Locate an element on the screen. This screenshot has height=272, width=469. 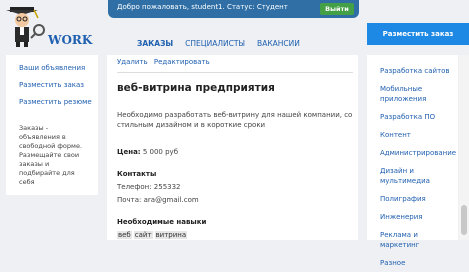
logout-button: Выйти is located at coordinates (337, 9).